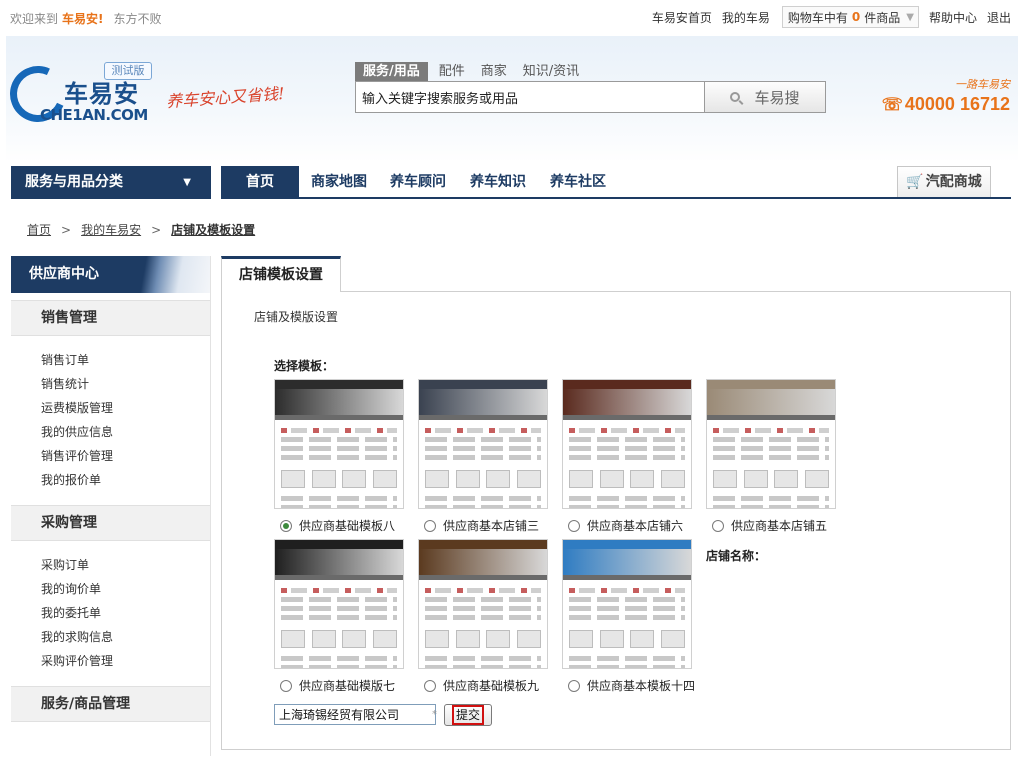 The image size is (1023, 778). I want to click on brand-link: 车易安!, so click(83, 19).